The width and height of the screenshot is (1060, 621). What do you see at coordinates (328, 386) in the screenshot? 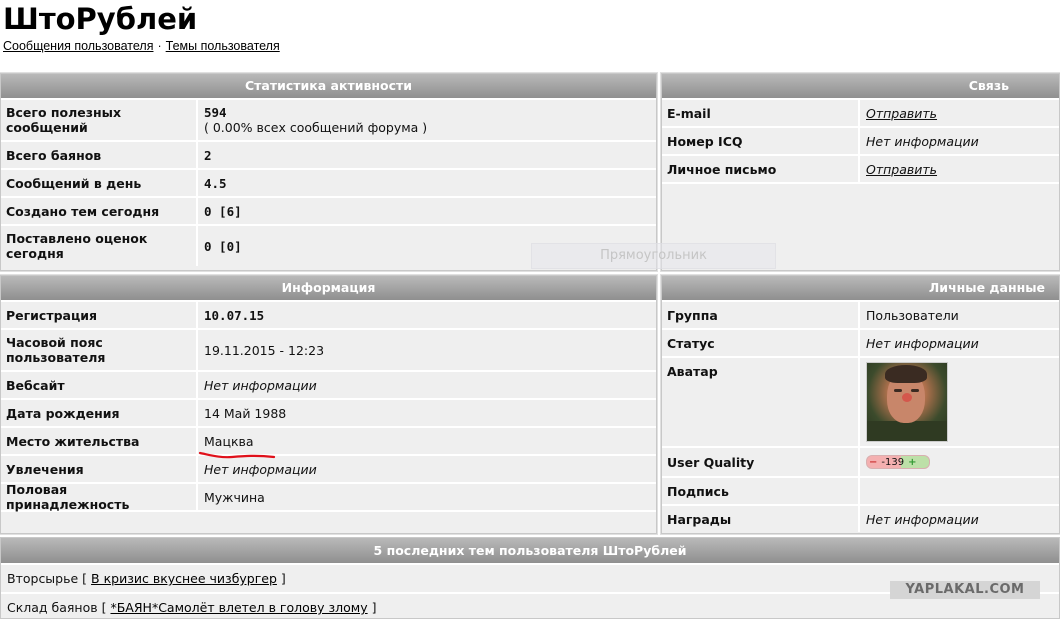
I see `info-row-website: Вебсайт Нет информации` at bounding box center [328, 386].